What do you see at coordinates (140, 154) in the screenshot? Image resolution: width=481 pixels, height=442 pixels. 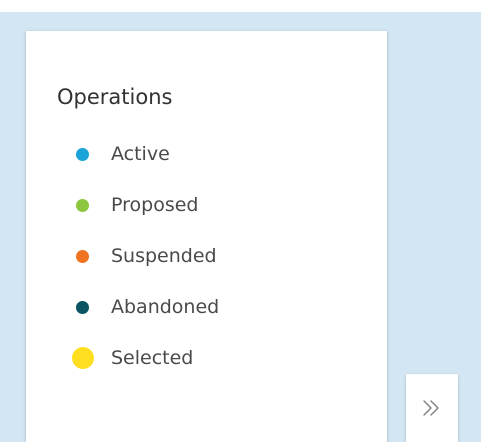 I see `legend-label-active: Active` at bounding box center [140, 154].